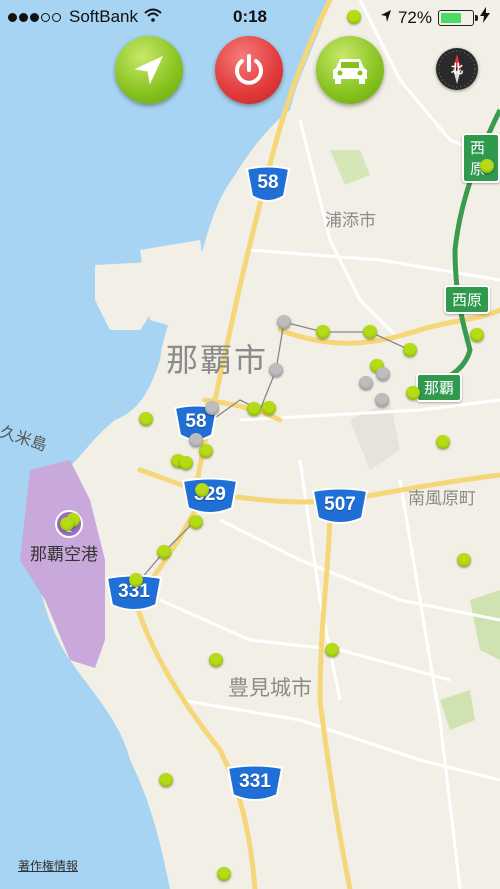  Describe the element at coordinates (458, 17) in the screenshot. I see `battery-icon` at that location.